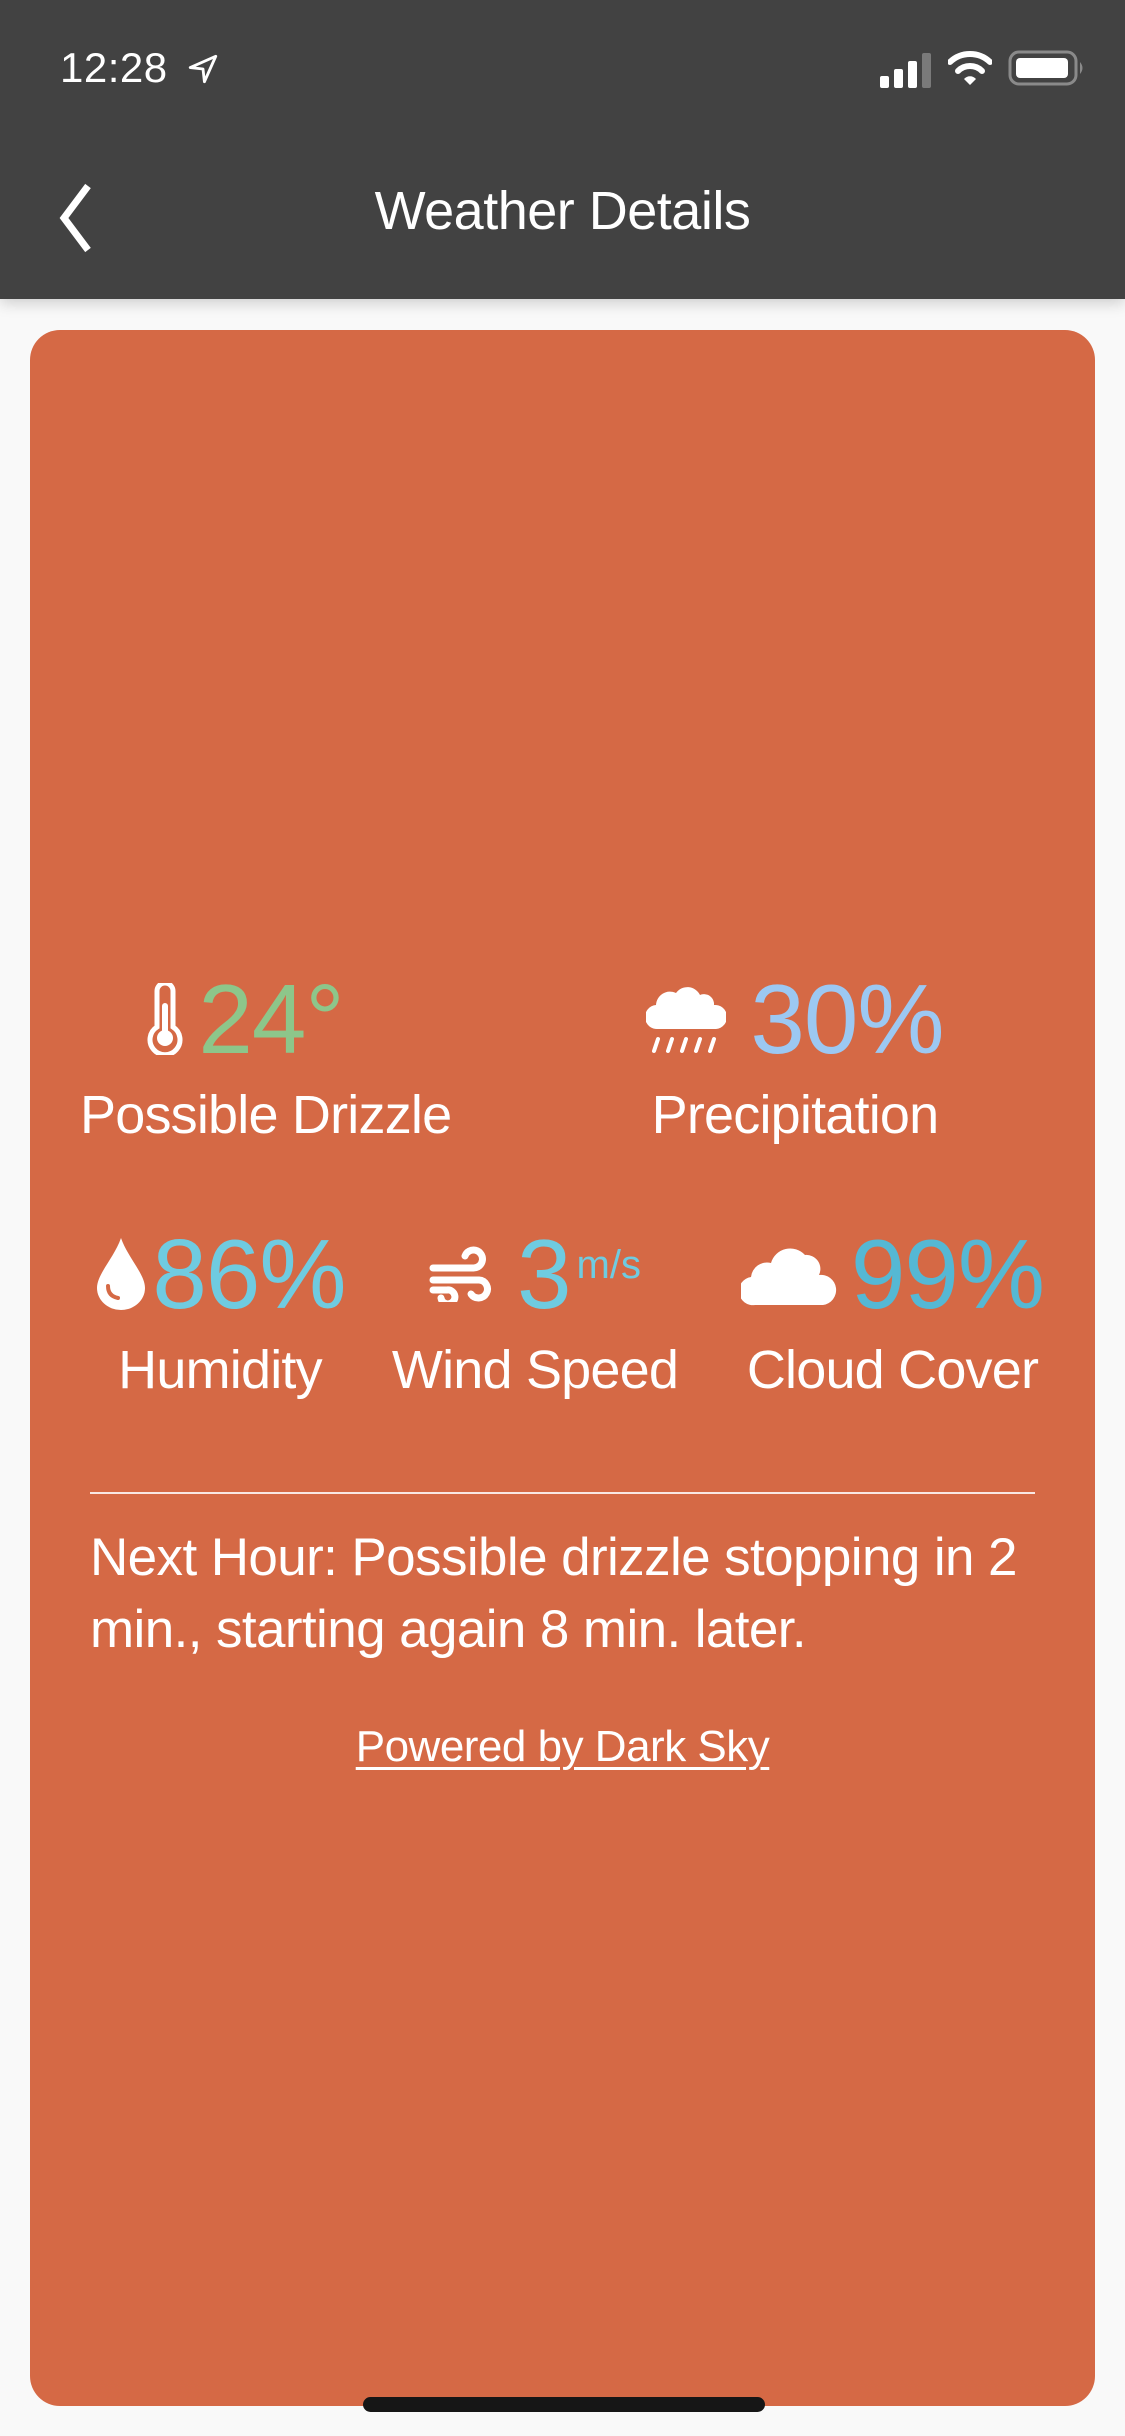  I want to click on wind-speed-label: Wind Speed, so click(535, 1370).